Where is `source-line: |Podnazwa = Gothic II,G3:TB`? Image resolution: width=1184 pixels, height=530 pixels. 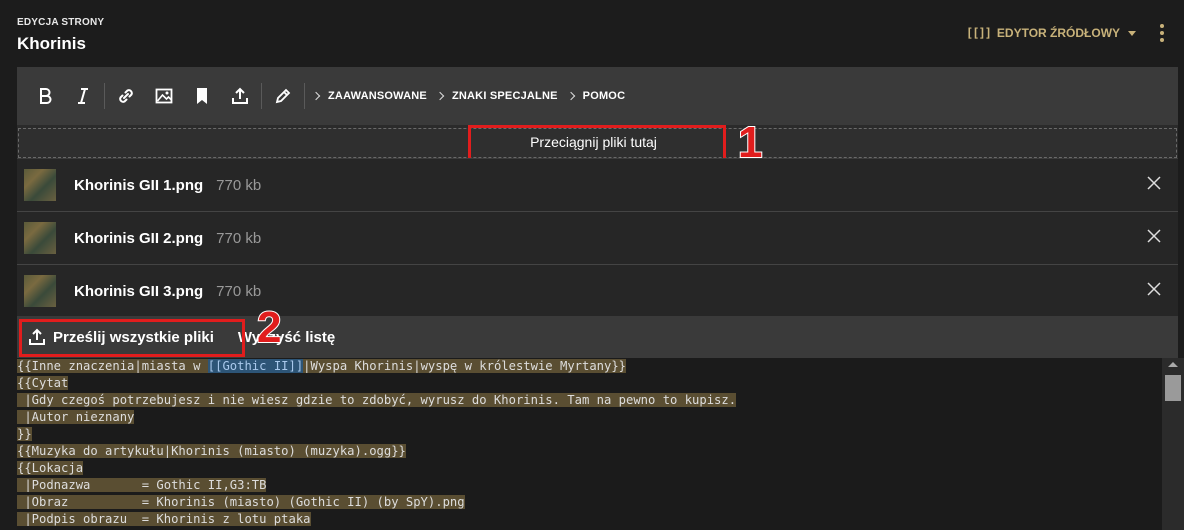 source-line: |Podnazwa = Gothic II,G3:TB is located at coordinates (142, 485).